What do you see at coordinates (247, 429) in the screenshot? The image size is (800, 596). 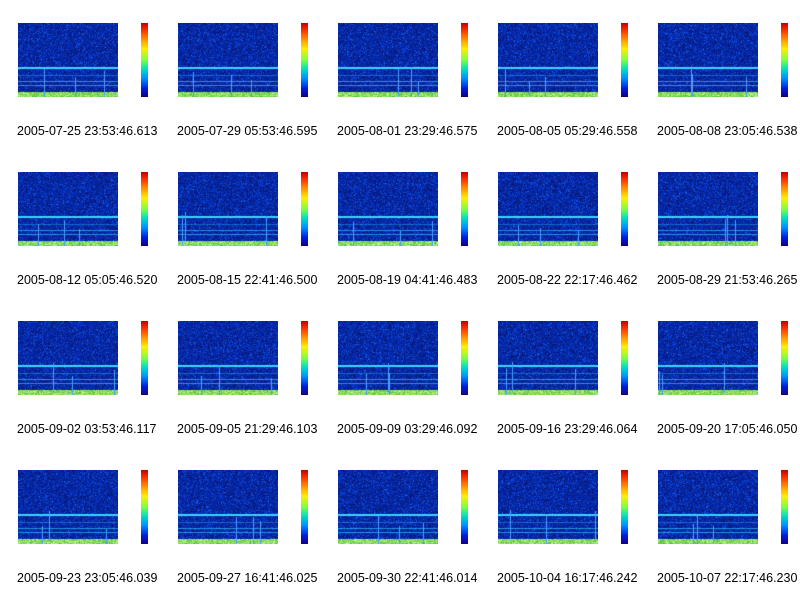 I see `panel-caption: 2005-09-05 21:29:46.103` at bounding box center [247, 429].